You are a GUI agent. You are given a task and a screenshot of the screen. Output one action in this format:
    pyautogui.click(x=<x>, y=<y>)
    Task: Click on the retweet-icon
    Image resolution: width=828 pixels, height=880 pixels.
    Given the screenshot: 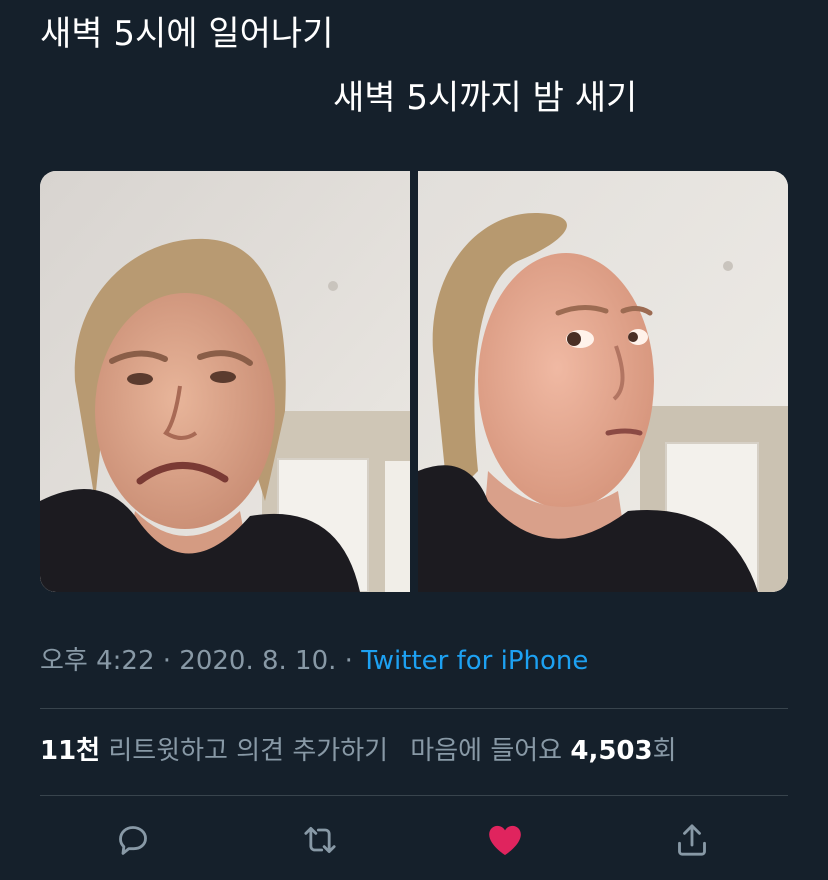 What is the action you would take?
    pyautogui.click(x=320, y=842)
    